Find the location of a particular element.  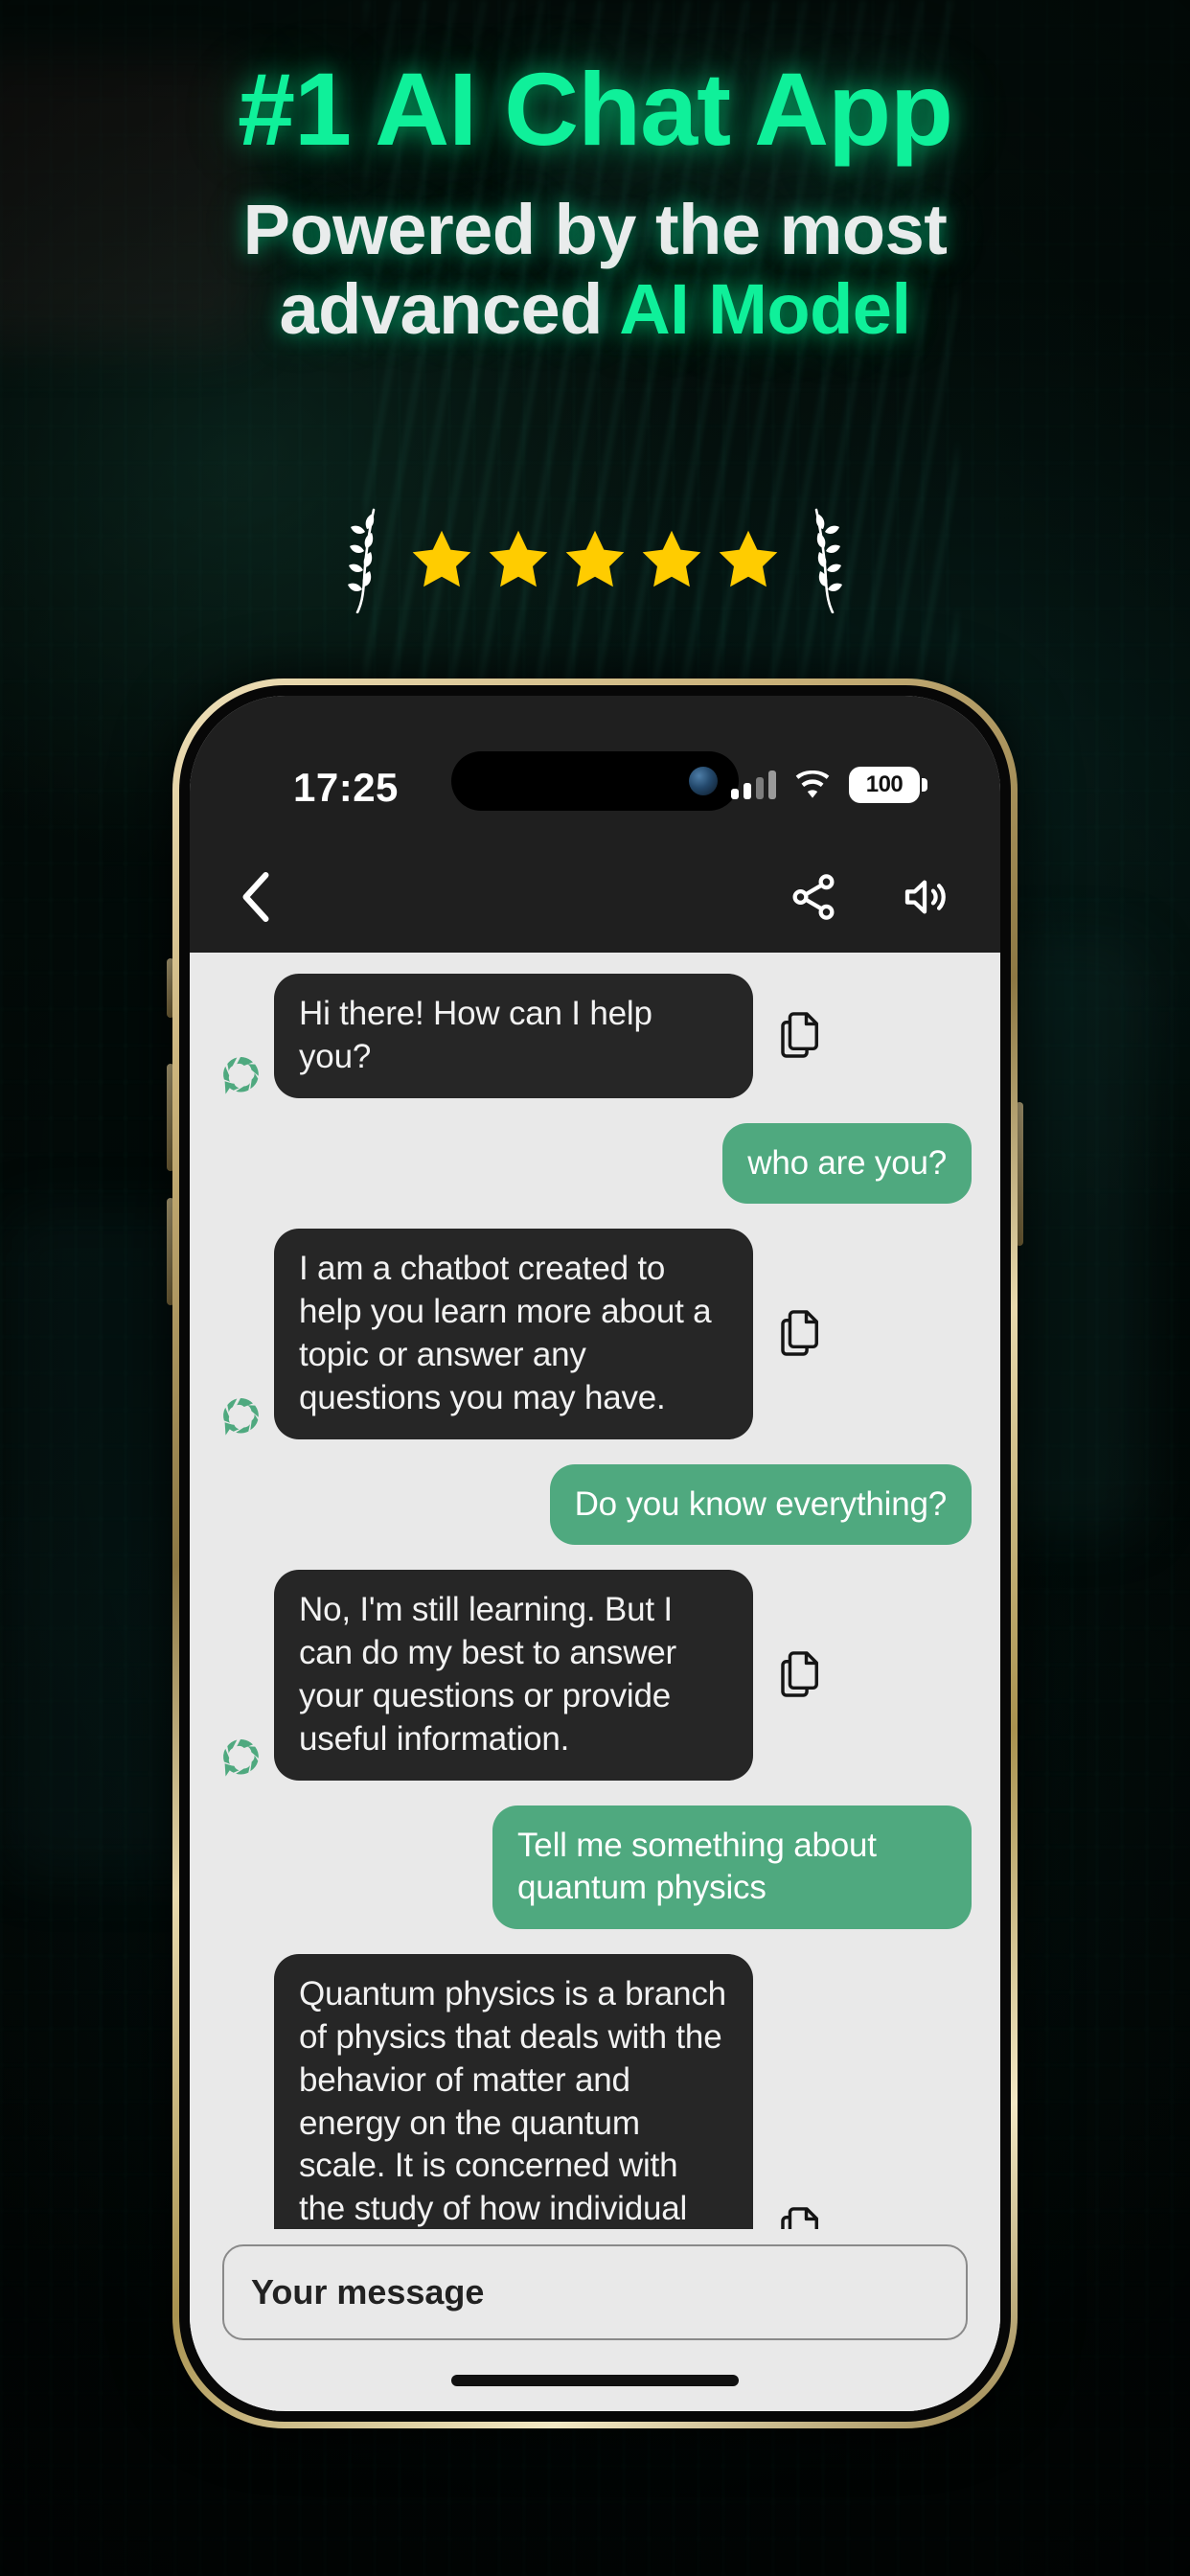

promo-subtitle-accent: AI Model is located at coordinates (765, 308).